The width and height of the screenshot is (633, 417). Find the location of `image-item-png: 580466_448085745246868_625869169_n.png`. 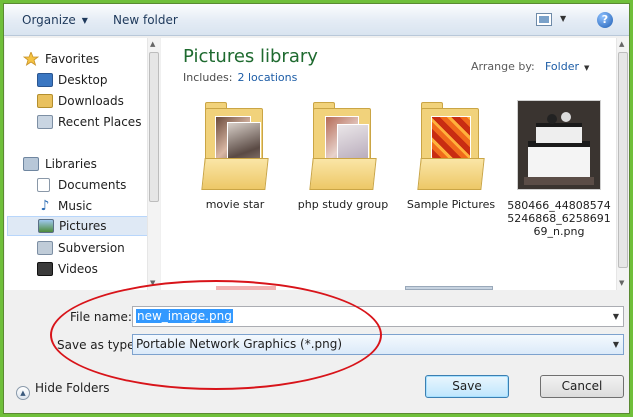

image-item-png: 580466_448085745246868_625869169_n.png is located at coordinates (559, 169).